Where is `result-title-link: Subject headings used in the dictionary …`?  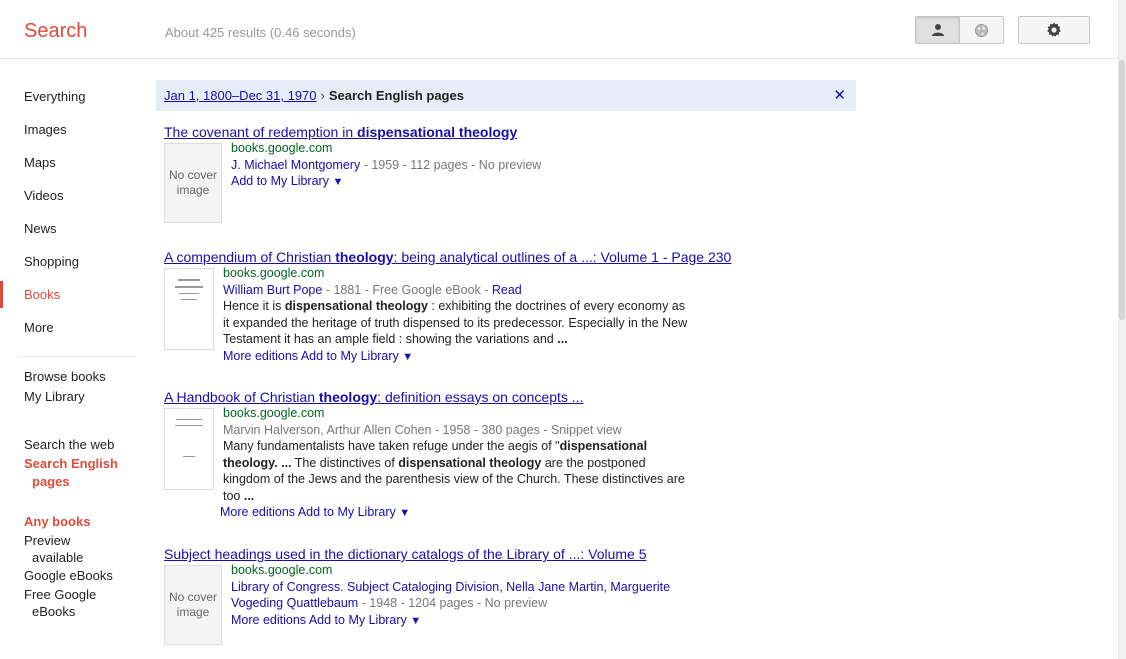 result-title-link: Subject headings used in the dictionary … is located at coordinates (405, 554).